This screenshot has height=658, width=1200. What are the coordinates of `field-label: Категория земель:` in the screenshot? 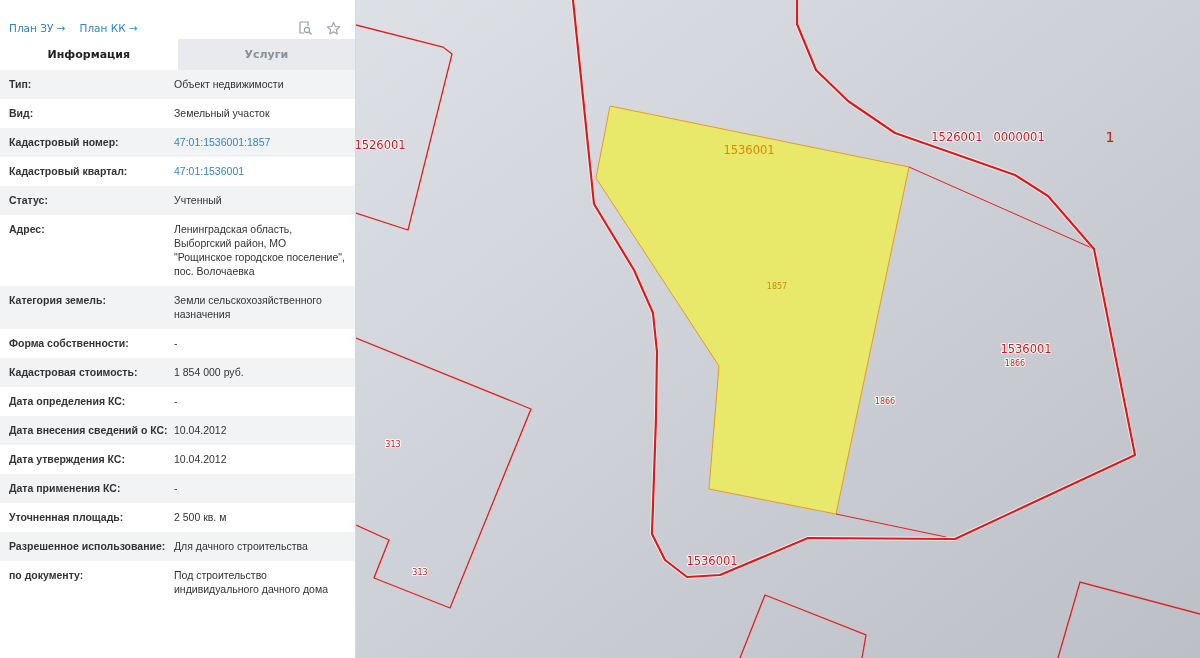 It's located at (58, 300).